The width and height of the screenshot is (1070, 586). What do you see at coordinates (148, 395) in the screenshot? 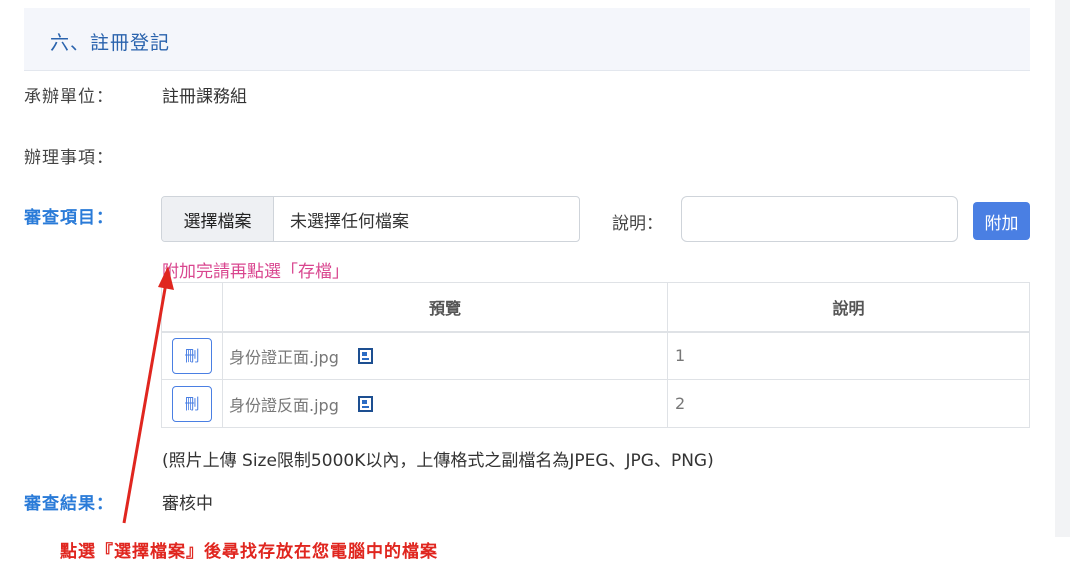
I see `annotation-arrow` at bounding box center [148, 395].